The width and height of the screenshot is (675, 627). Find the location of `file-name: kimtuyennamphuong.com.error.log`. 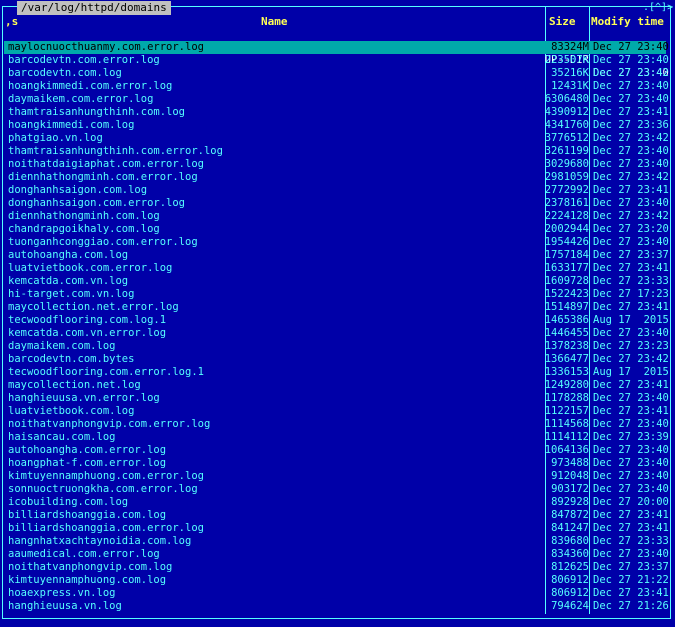

file-name: kimtuyennamphuong.com.error.log is located at coordinates (106, 476).